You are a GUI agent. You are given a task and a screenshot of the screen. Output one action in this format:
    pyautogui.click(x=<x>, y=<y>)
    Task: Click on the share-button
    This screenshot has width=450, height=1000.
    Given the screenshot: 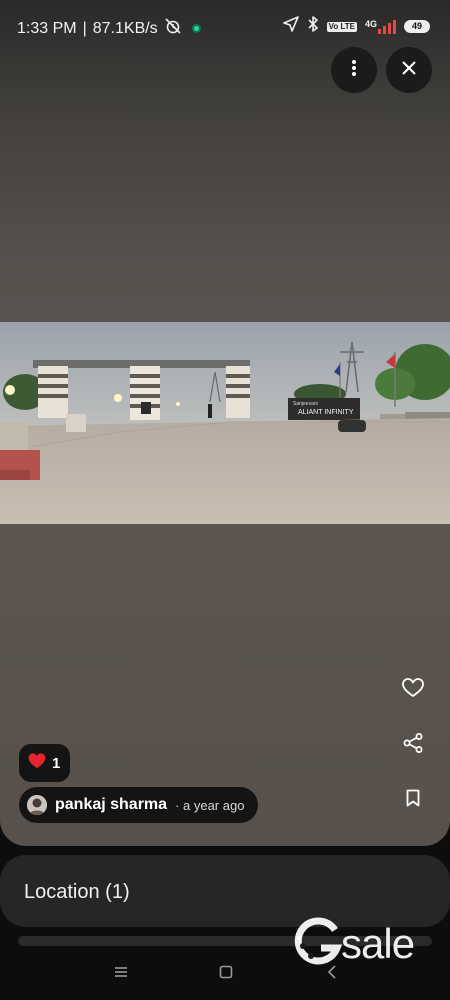 What is the action you would take?
    pyautogui.click(x=413, y=745)
    